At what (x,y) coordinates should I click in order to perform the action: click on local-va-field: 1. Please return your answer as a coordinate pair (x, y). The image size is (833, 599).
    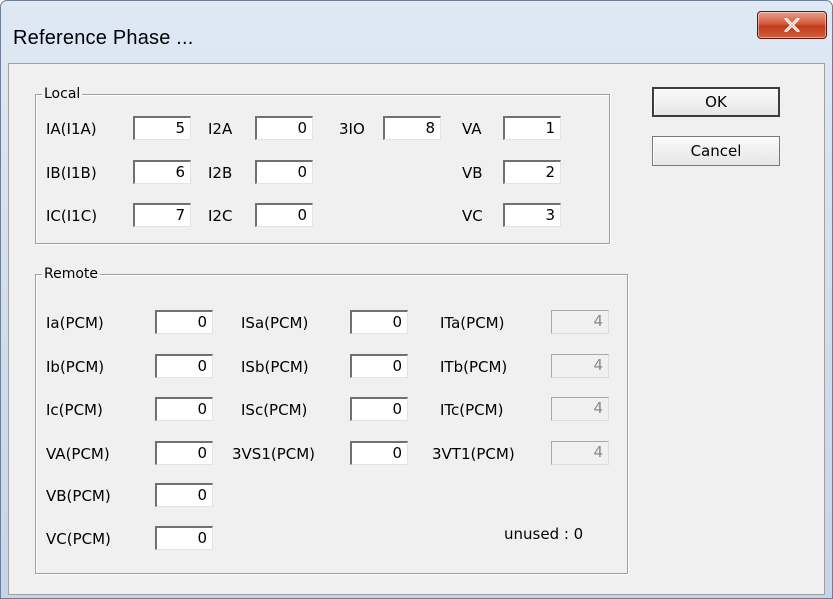
    Looking at the image, I should click on (532, 128).